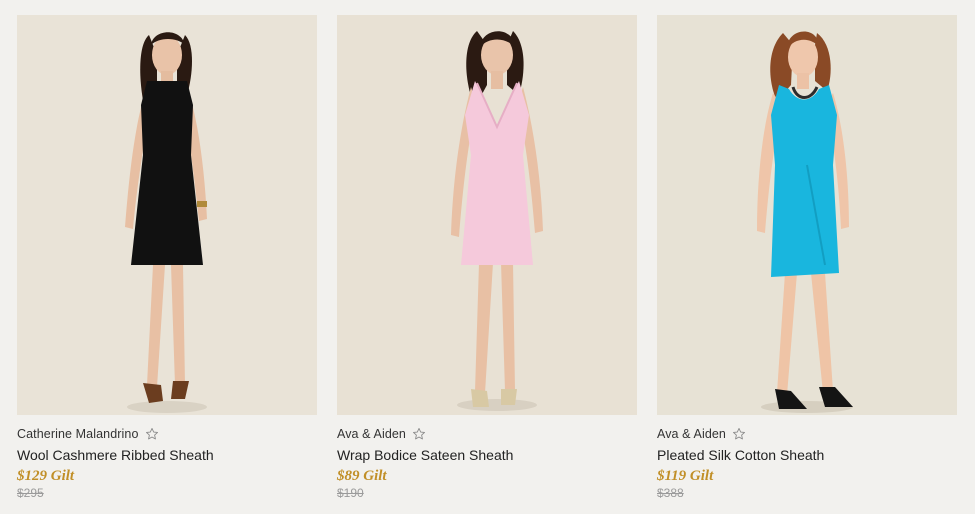  I want to click on original-price: $190, so click(350, 493).